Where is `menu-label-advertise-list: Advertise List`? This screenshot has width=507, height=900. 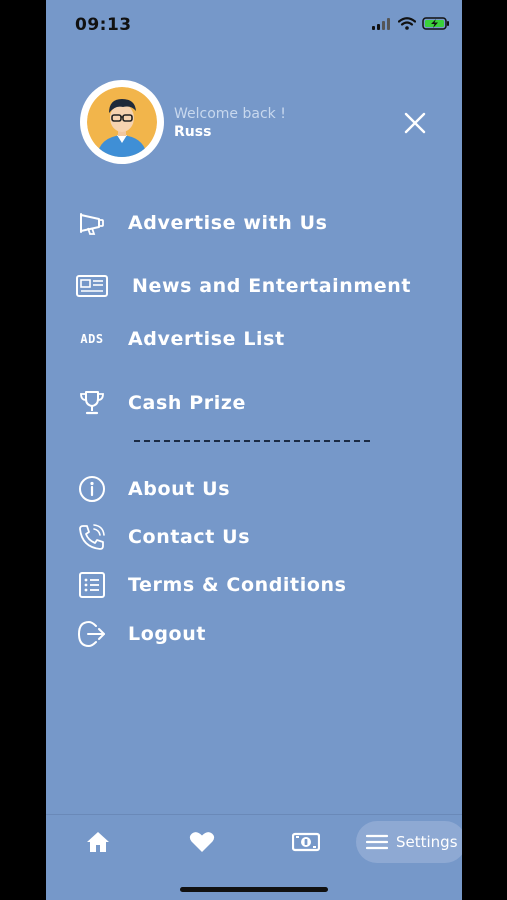
menu-label-advertise-list: Advertise List is located at coordinates (206, 339).